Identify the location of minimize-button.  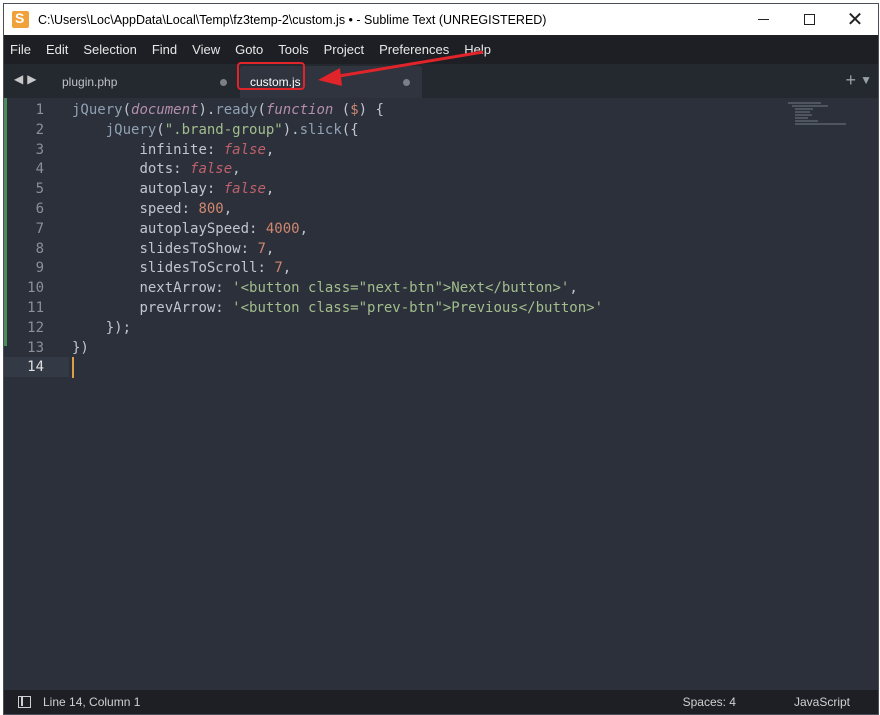
(763, 19).